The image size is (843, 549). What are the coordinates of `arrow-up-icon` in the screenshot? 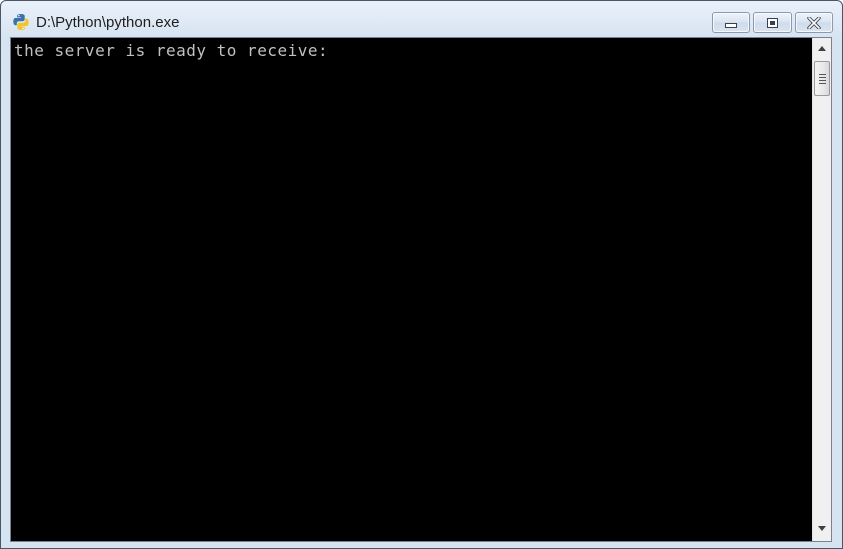 It's located at (822, 48).